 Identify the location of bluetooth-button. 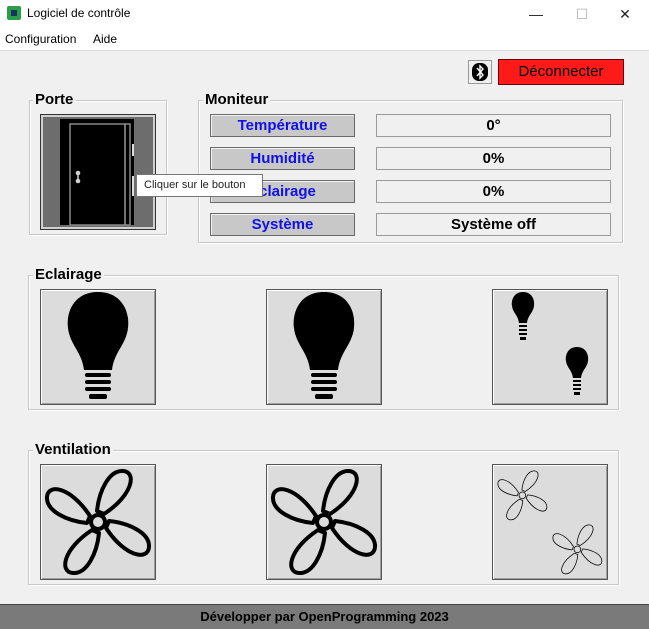
(480, 72).